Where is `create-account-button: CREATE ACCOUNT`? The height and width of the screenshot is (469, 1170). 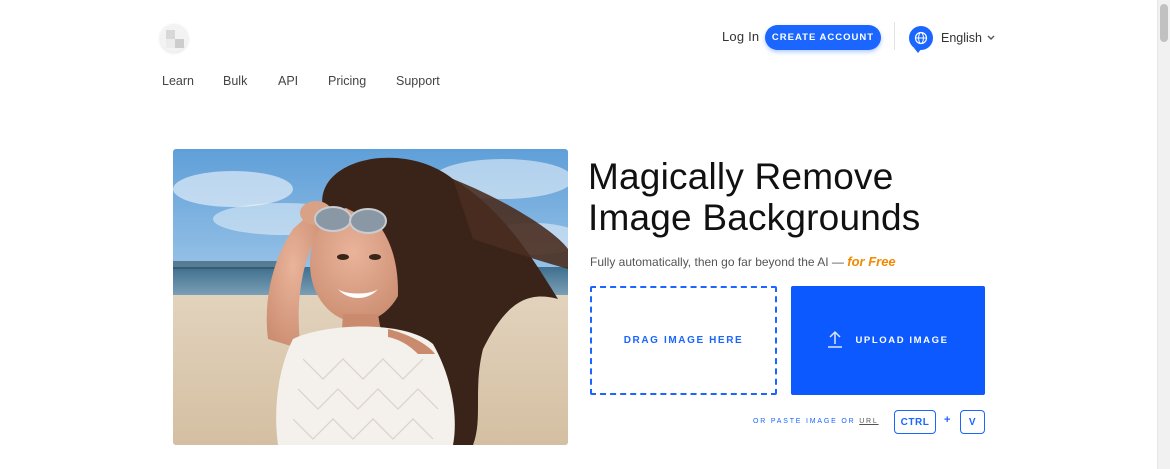 create-account-button: CREATE ACCOUNT is located at coordinates (823, 37).